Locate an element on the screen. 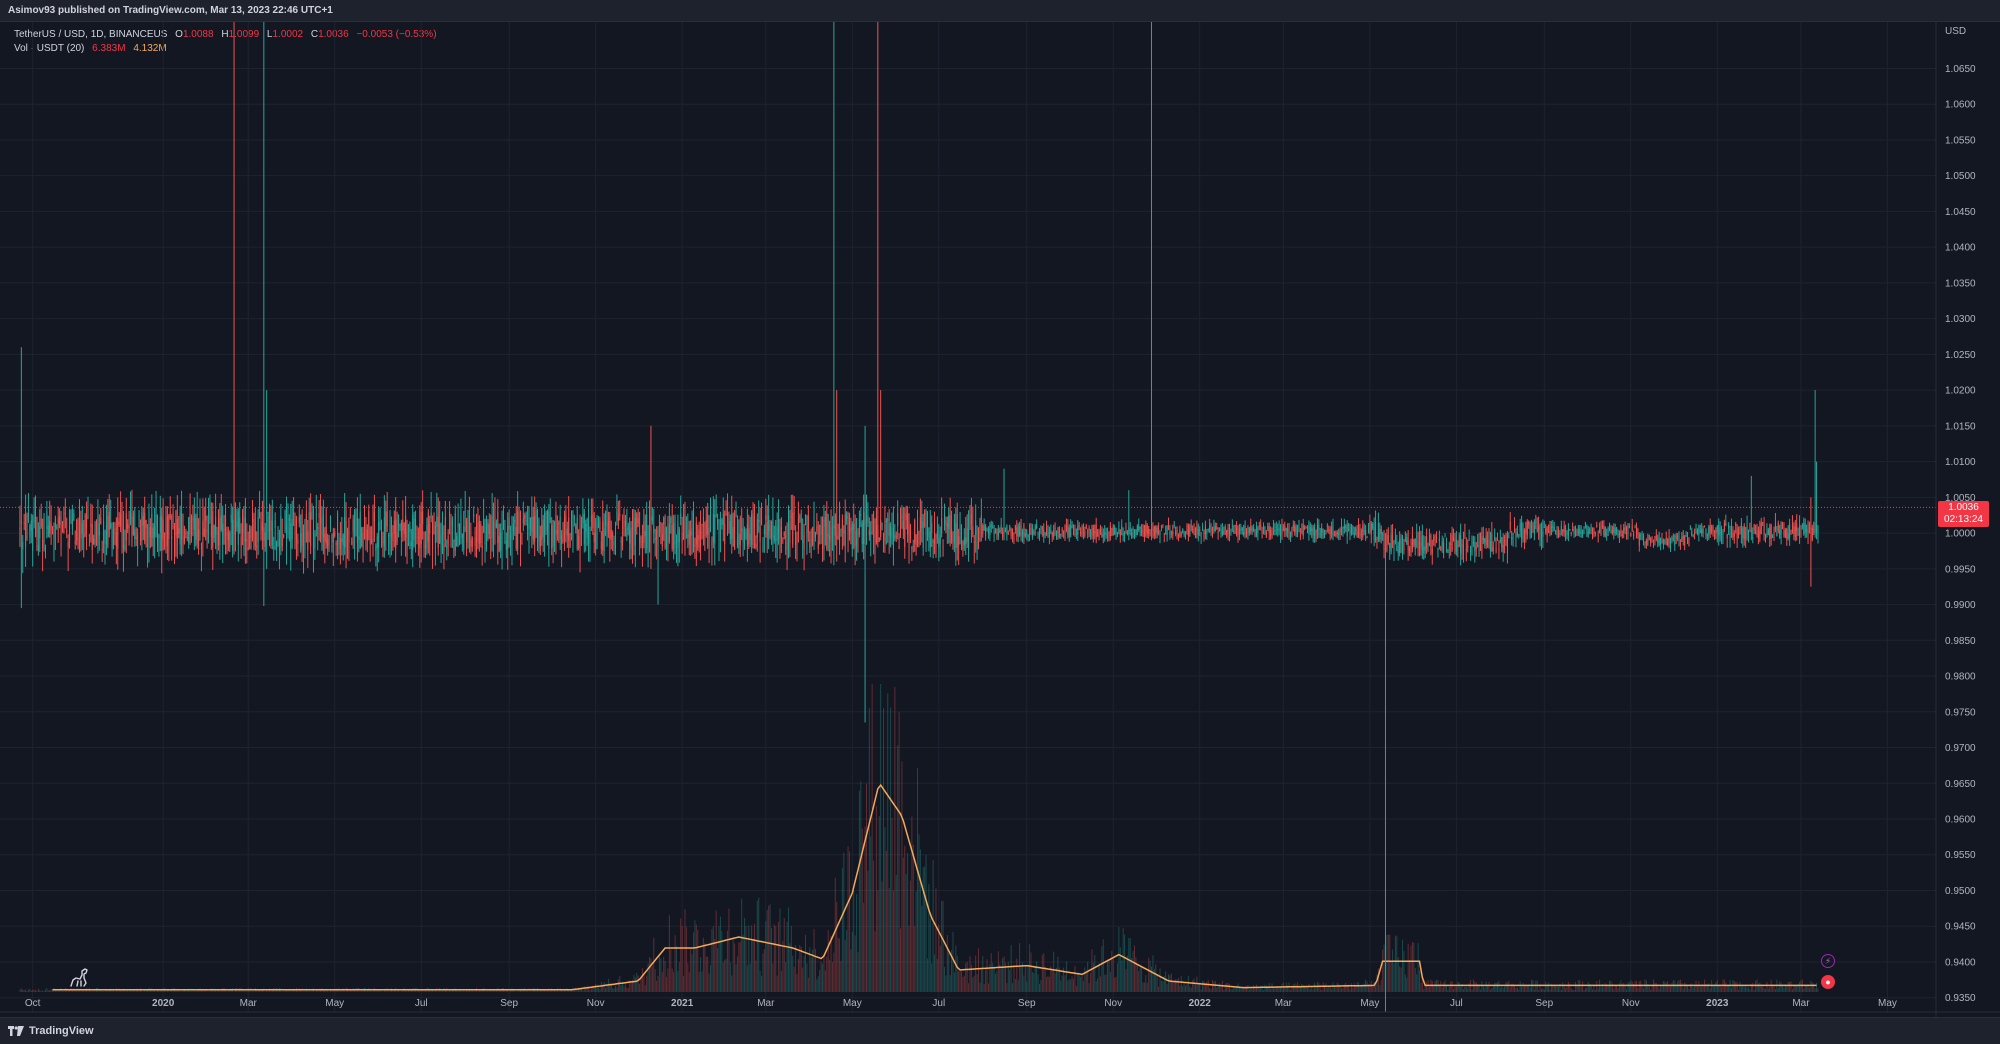  dividend-flash-icon: ⚡ is located at coordinates (1828, 961).